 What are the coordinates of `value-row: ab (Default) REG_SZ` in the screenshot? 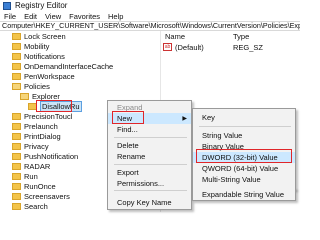 It's located at (231, 47).